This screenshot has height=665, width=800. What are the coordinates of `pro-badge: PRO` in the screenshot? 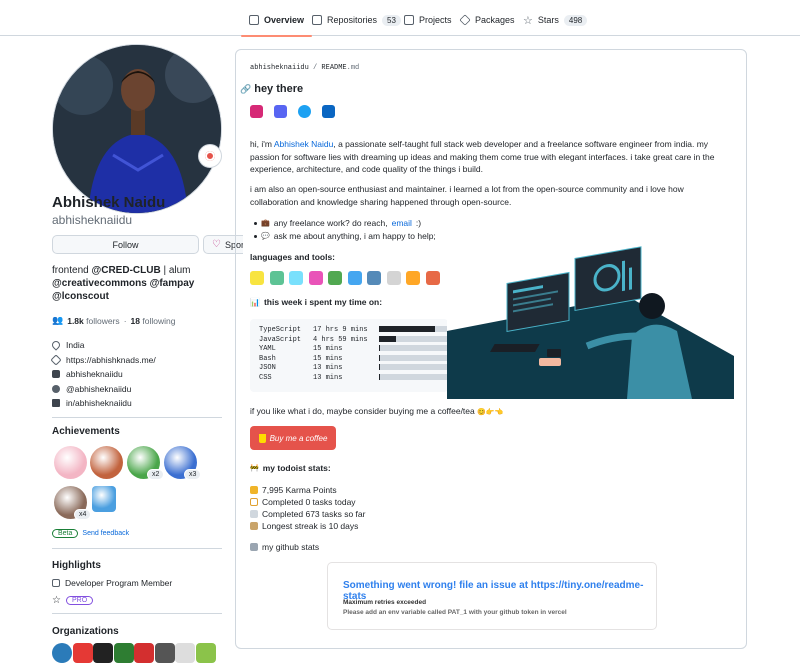 It's located at (79, 600).